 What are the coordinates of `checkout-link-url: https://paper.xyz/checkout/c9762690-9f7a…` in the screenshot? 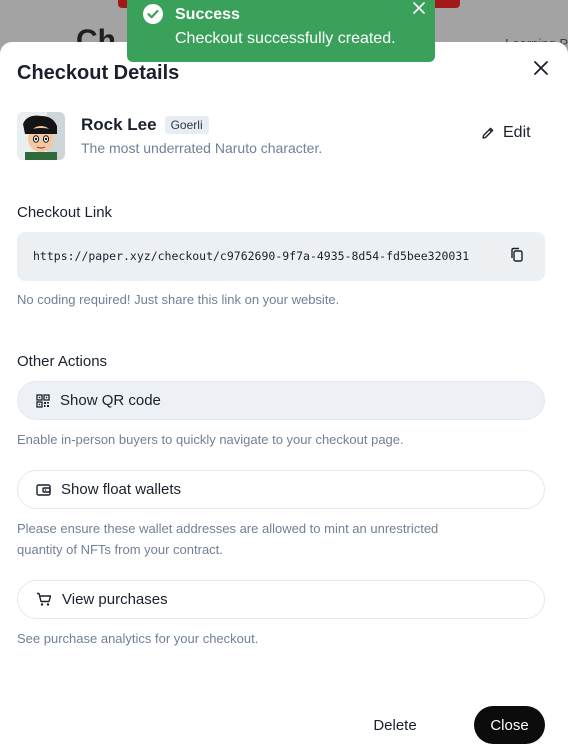 It's located at (251, 256).